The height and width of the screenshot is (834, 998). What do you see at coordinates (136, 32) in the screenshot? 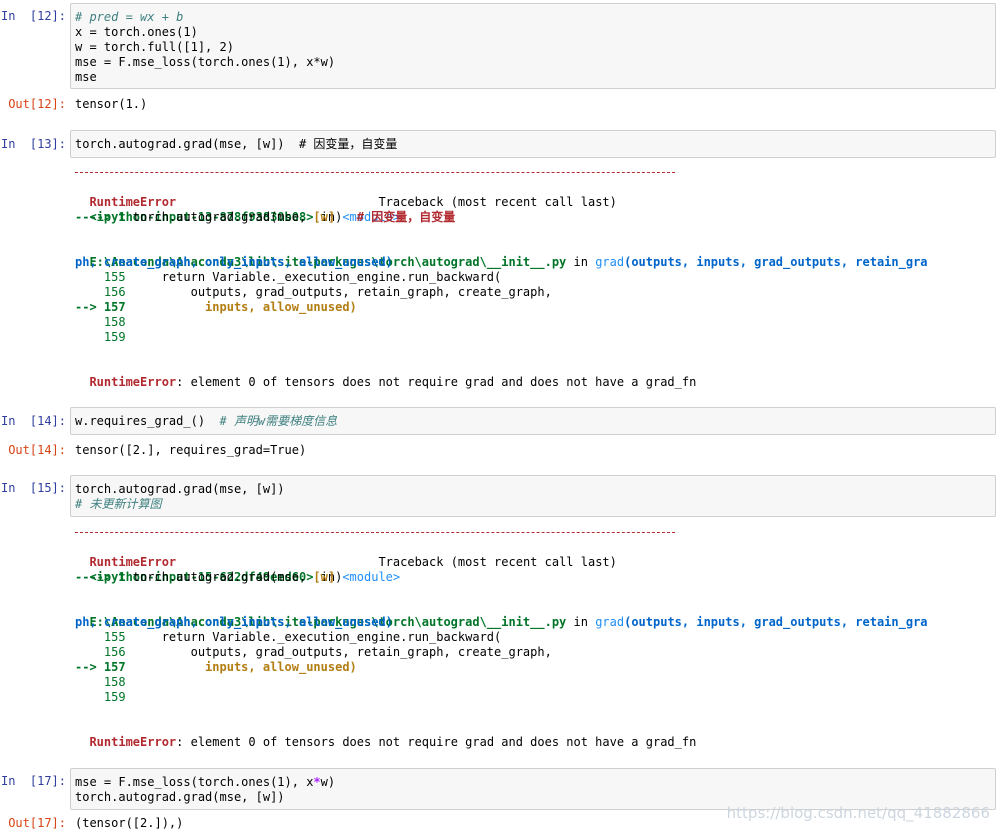
I see `code-line: x = torch.ones(1)` at bounding box center [136, 32].